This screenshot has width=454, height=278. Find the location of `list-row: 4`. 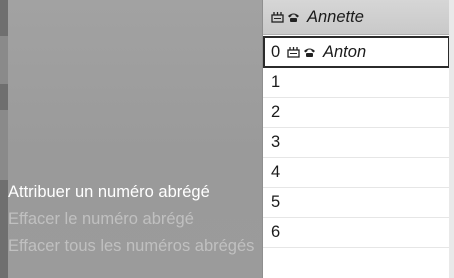

list-row: 4 is located at coordinates (356, 173).